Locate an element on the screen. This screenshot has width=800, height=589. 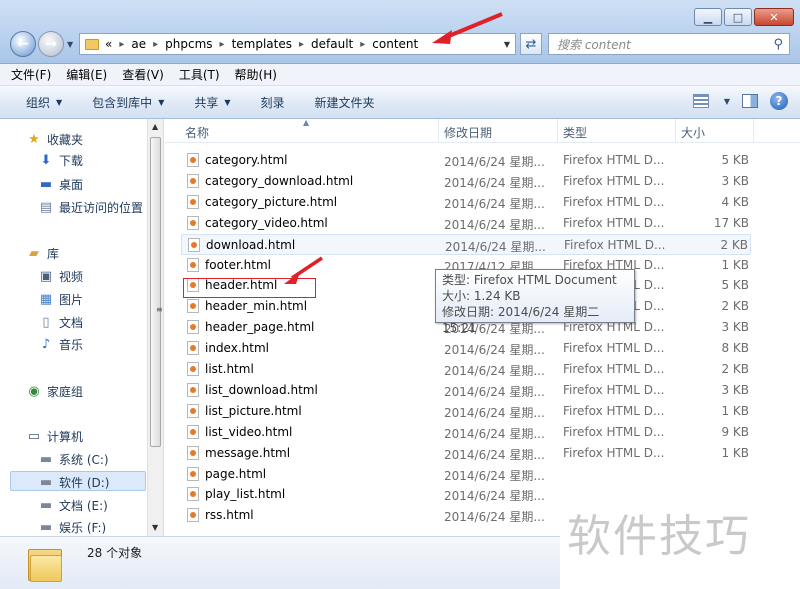
help-icon: ? is located at coordinates (779, 101).